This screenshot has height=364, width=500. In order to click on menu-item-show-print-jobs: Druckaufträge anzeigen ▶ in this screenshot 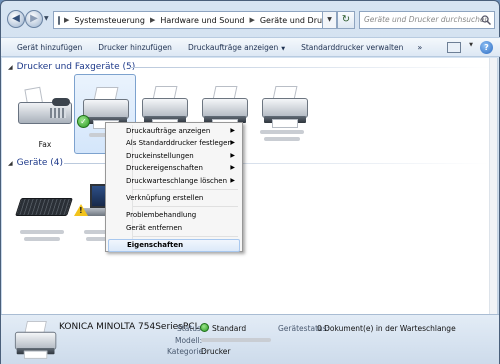, I will do `click(174, 131)`.